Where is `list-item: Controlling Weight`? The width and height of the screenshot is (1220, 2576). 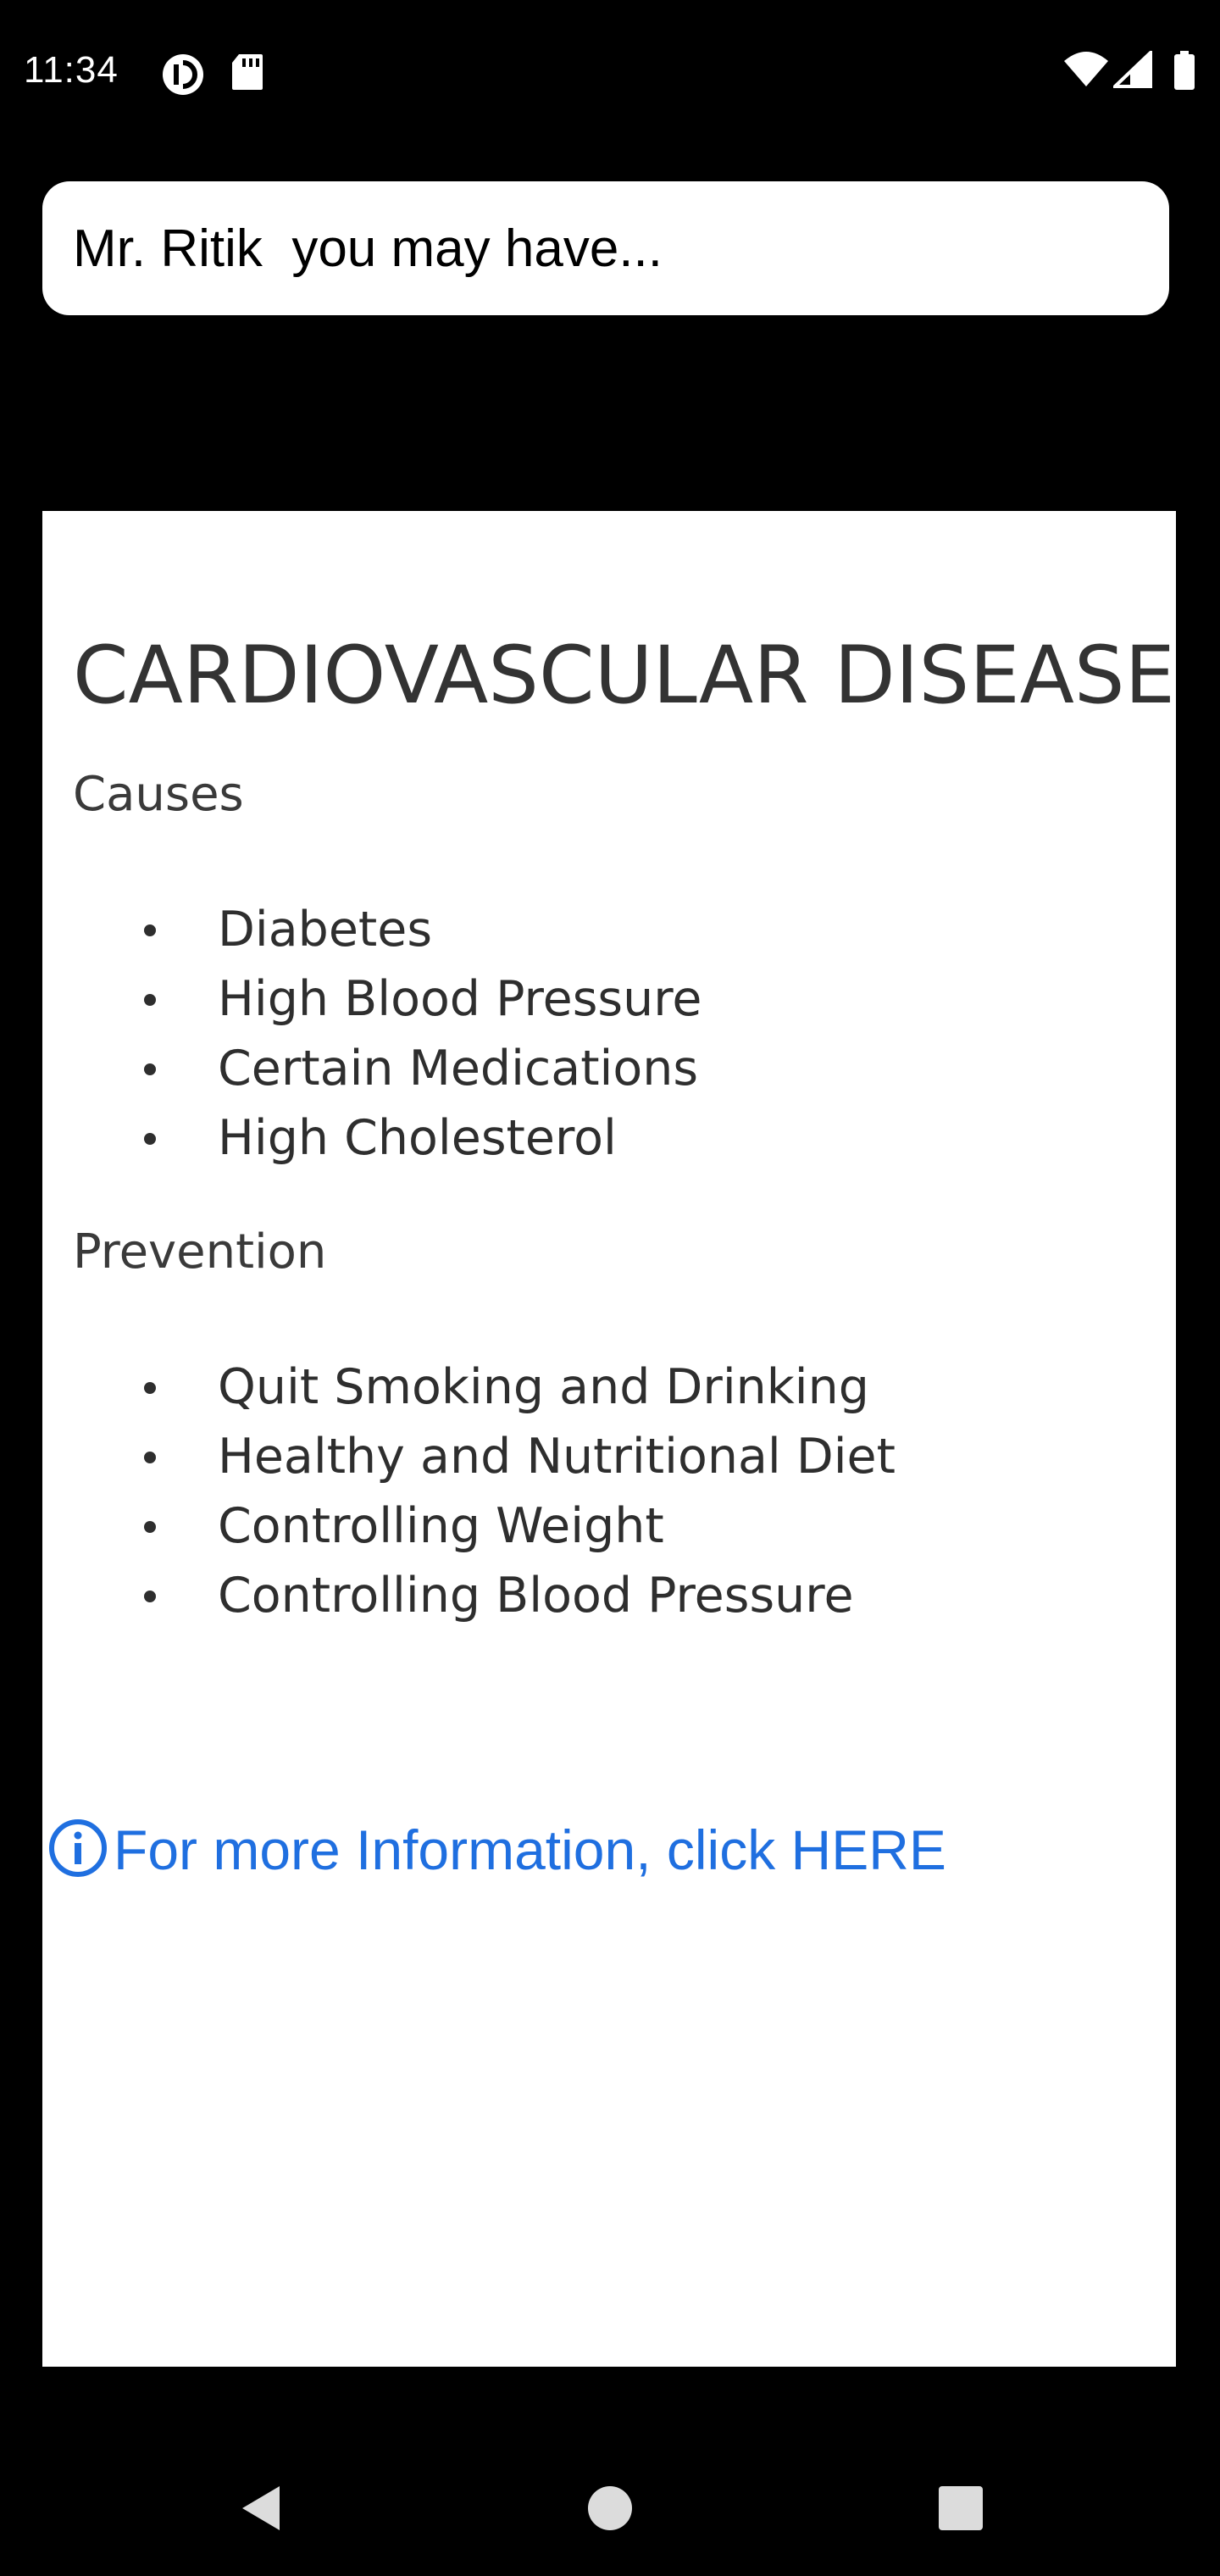 list-item: Controlling Weight is located at coordinates (469, 1526).